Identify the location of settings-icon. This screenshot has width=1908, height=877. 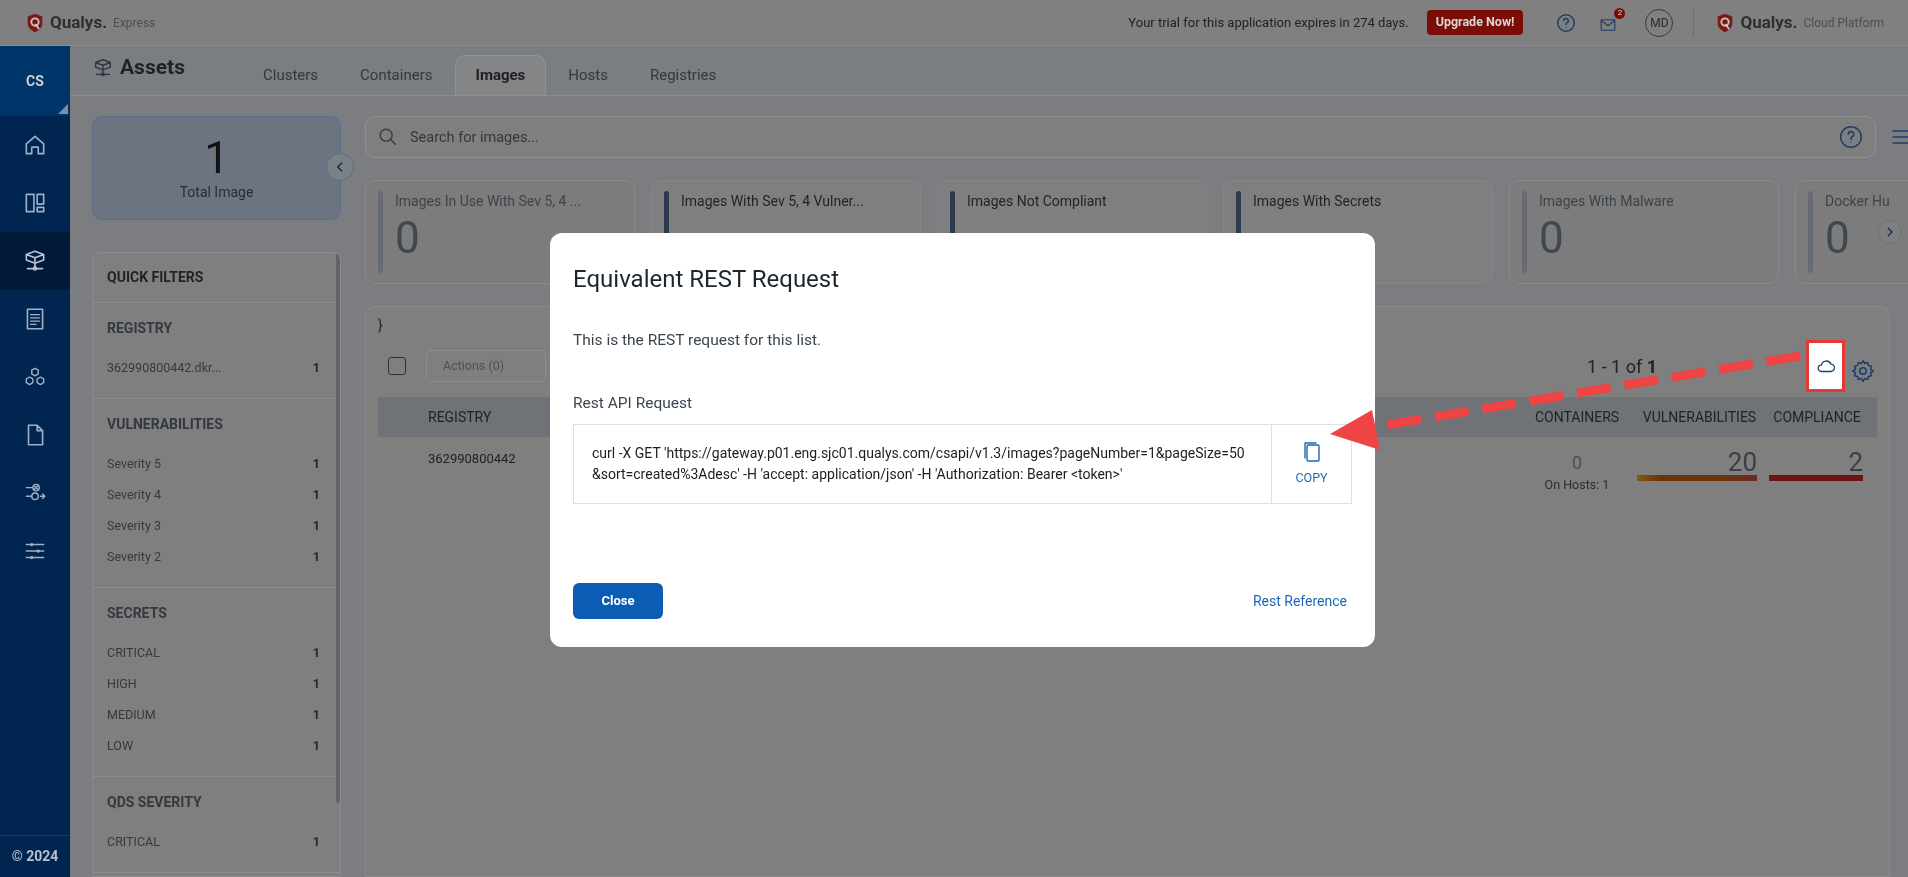
(1863, 371).